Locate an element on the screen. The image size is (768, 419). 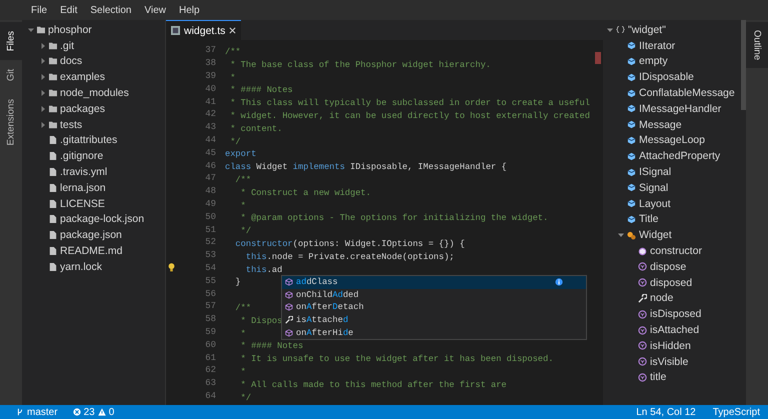
sidebar-tab: Extensions is located at coordinates (11, 122).